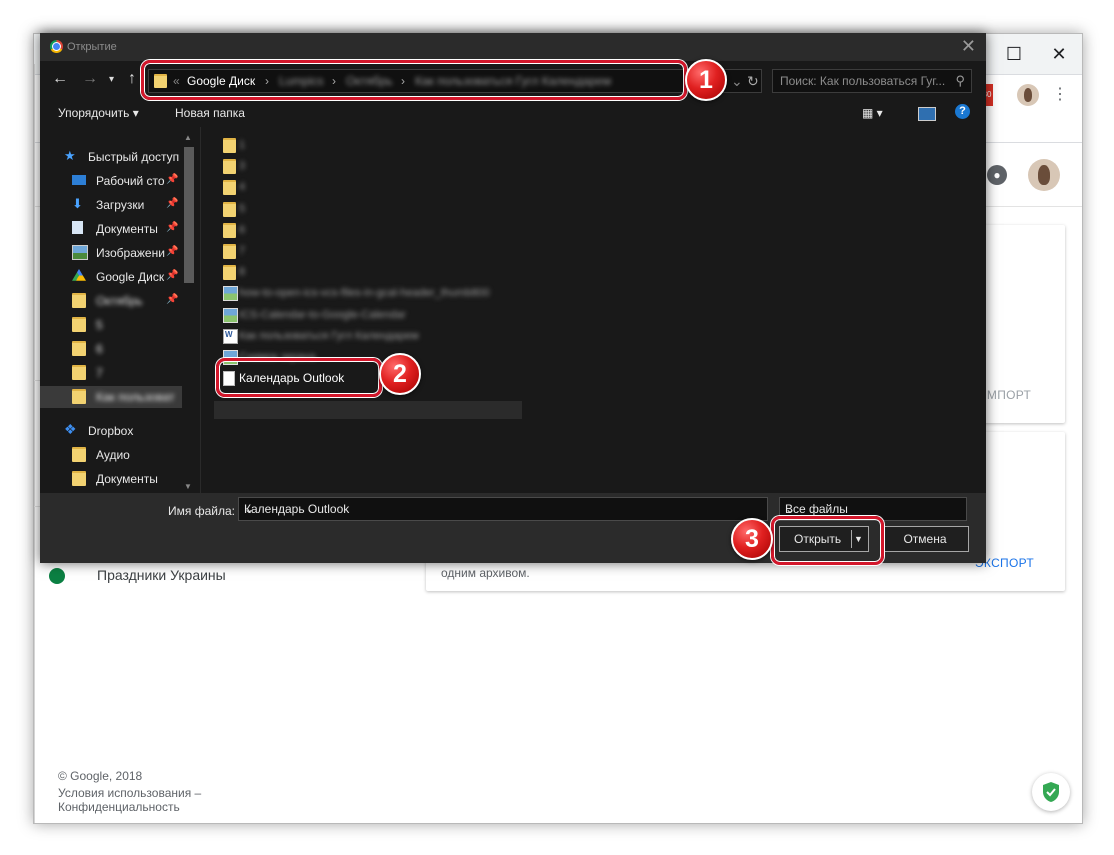 The image size is (1114, 855). I want to click on search-box: Поиск: Как пользоваться Гуг... ⚲, so click(872, 81).